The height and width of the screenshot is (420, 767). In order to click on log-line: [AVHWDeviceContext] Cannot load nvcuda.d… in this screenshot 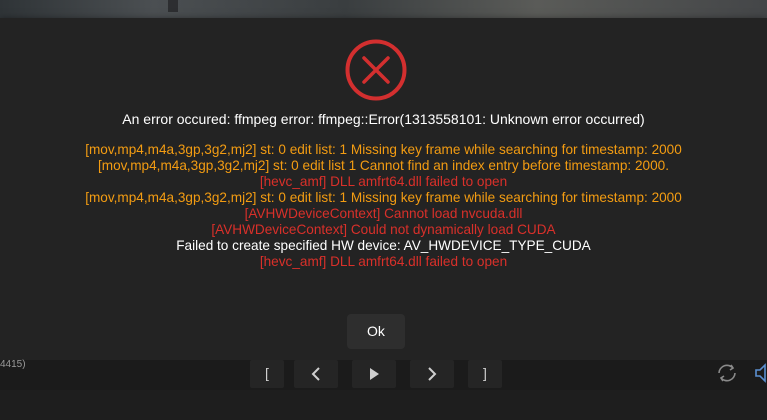, I will do `click(383, 213)`.